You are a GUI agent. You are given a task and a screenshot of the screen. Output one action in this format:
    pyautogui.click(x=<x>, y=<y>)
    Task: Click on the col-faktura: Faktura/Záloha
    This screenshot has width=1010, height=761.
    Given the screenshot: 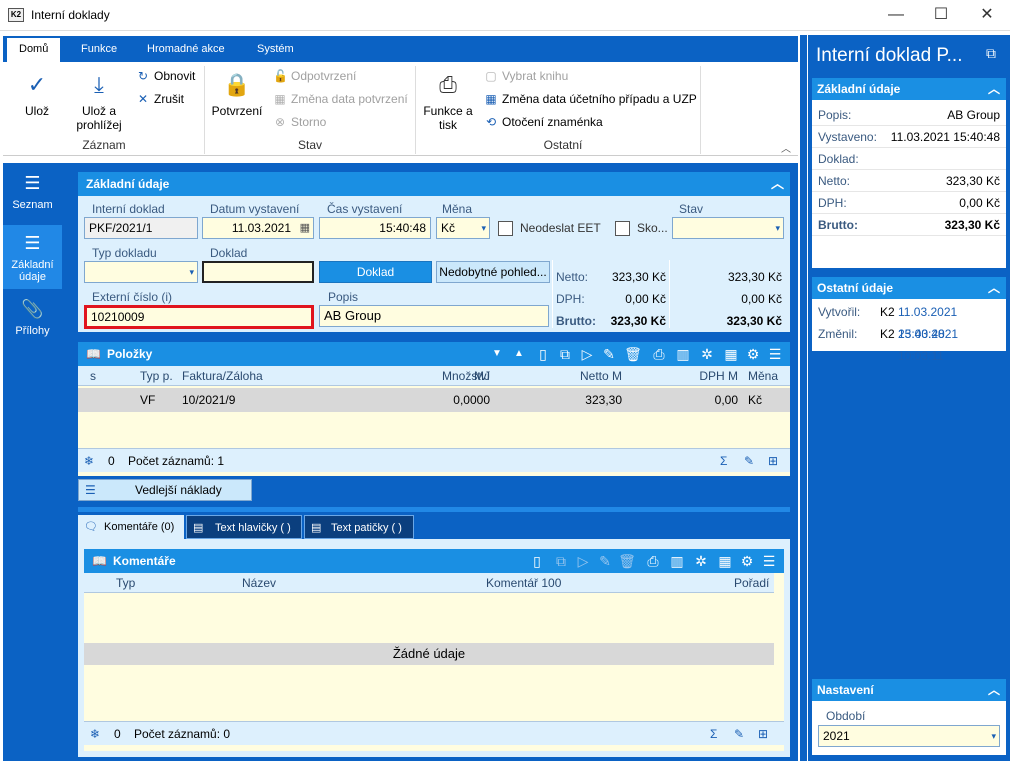 What is the action you would take?
    pyautogui.click(x=222, y=376)
    